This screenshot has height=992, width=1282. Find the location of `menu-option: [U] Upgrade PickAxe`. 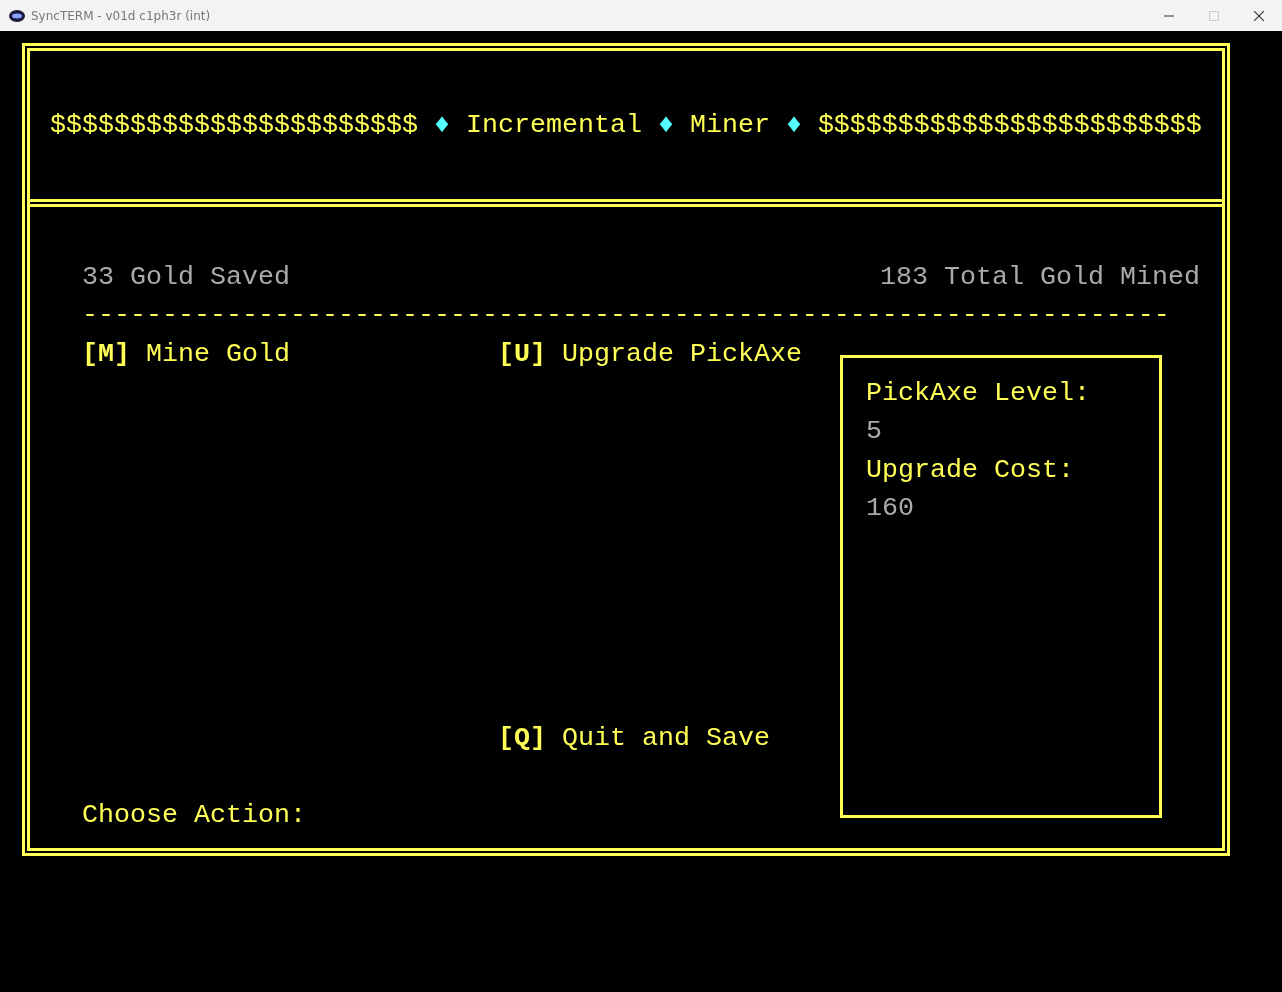

menu-option: [U] Upgrade PickAxe is located at coordinates (650, 354).